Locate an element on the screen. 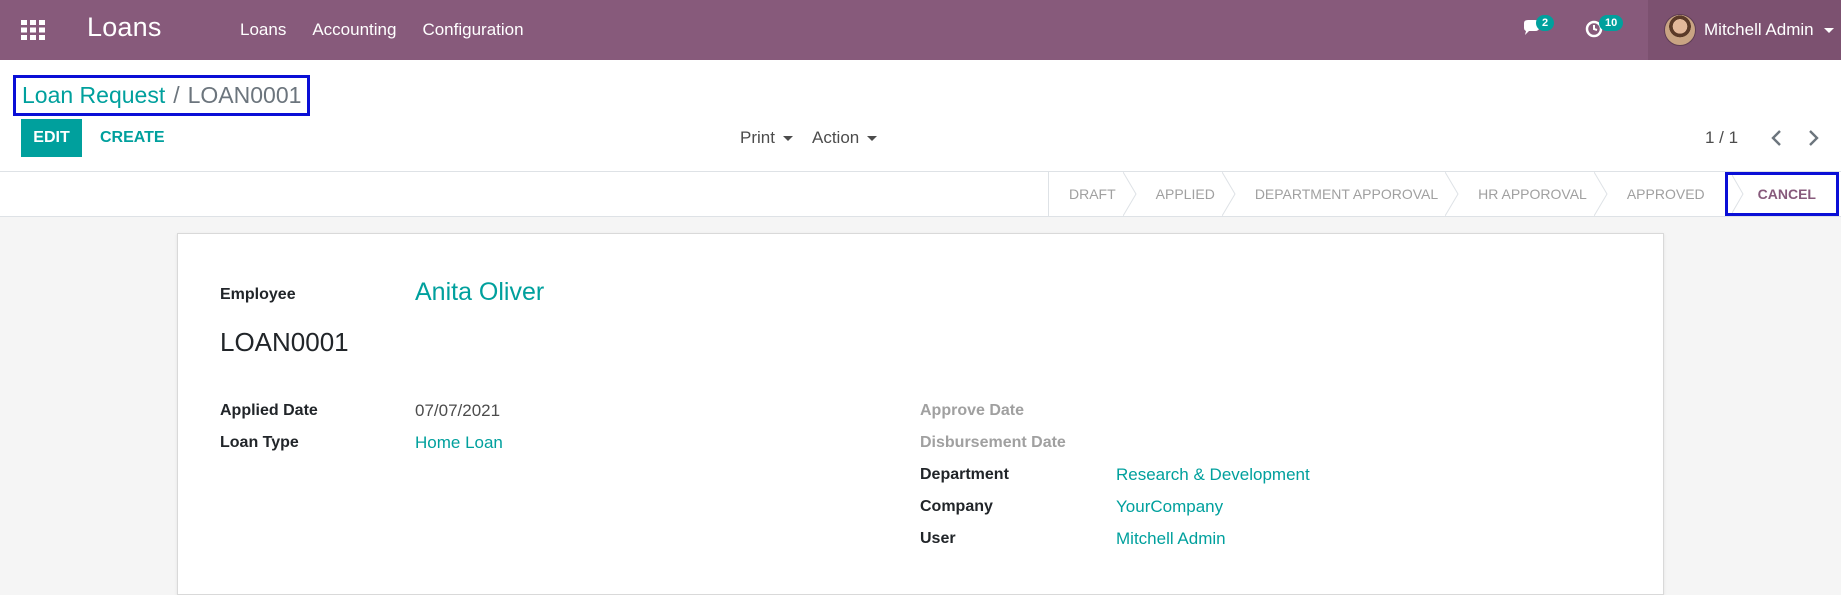 The width and height of the screenshot is (1841, 595). loan-reference: LOAN0001 is located at coordinates (284, 342).